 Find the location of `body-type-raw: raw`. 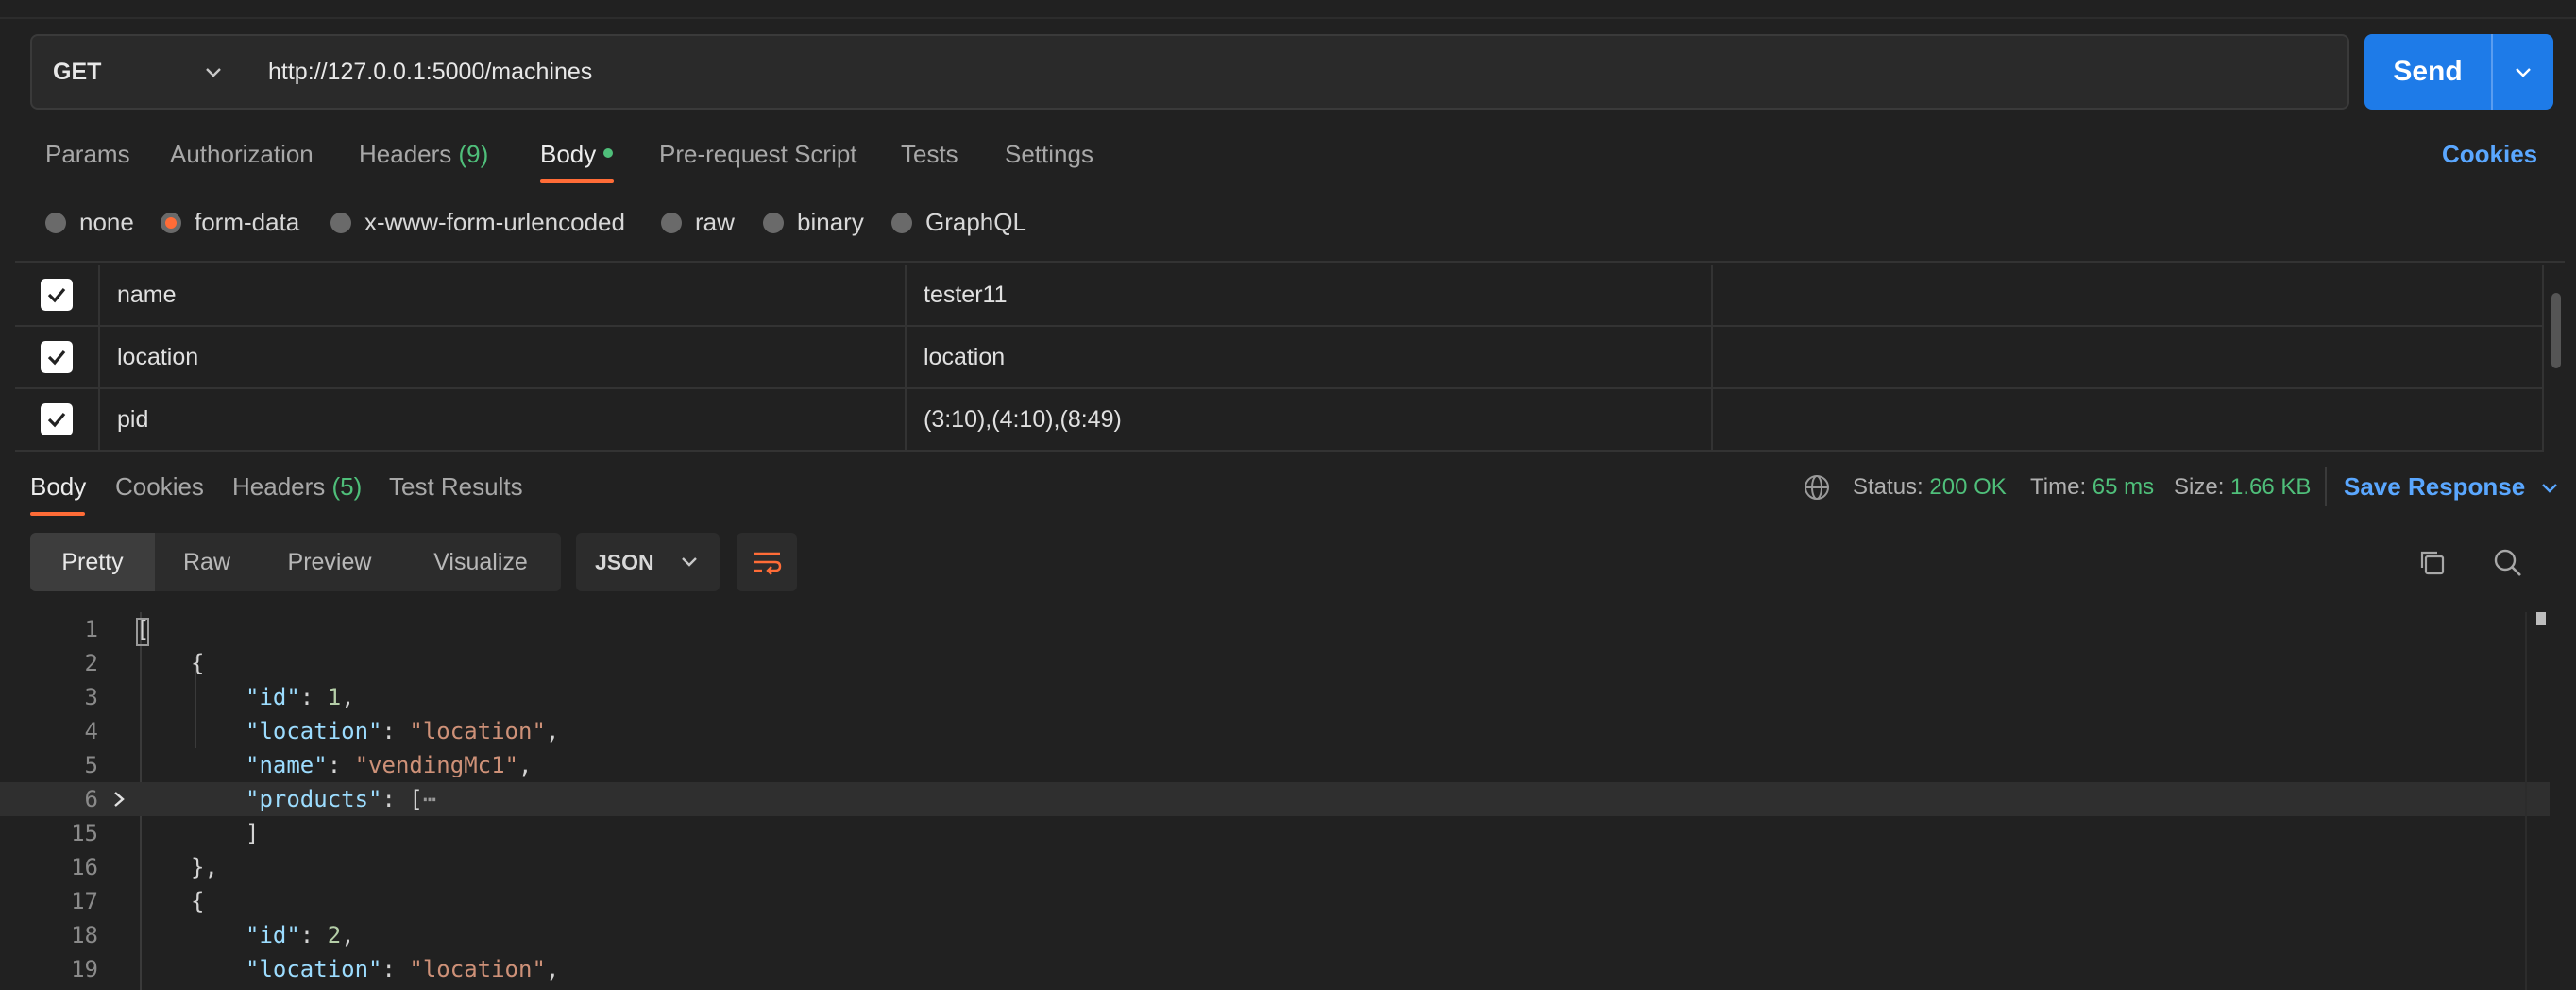

body-type-raw: raw is located at coordinates (698, 222).